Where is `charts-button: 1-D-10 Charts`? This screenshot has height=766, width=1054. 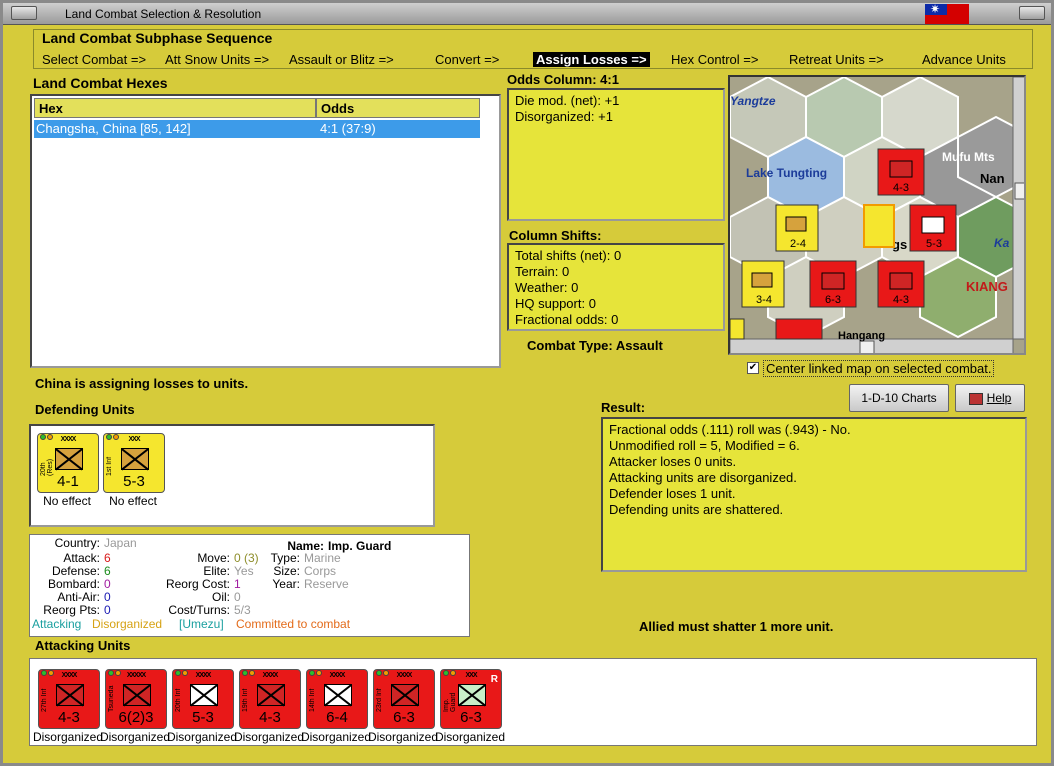
charts-button: 1-D-10 Charts is located at coordinates (899, 398).